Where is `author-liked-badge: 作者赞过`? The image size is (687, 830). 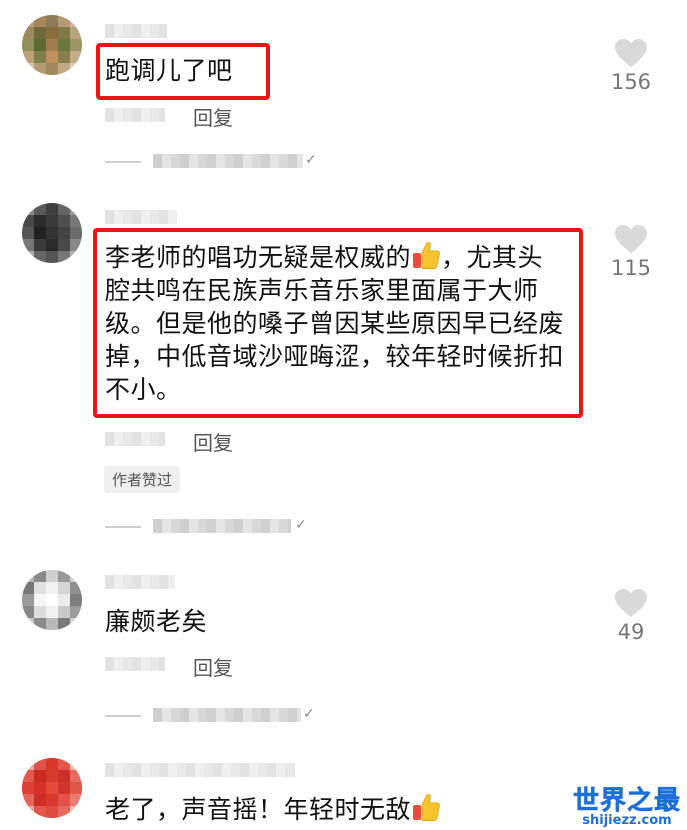
author-liked-badge: 作者赞过 is located at coordinates (142, 479).